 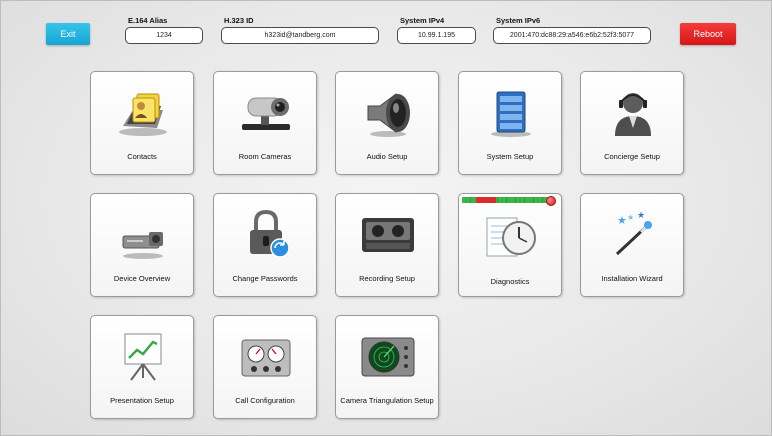 I want to click on device-overview-tile: Device Overview, so click(x=142, y=245).